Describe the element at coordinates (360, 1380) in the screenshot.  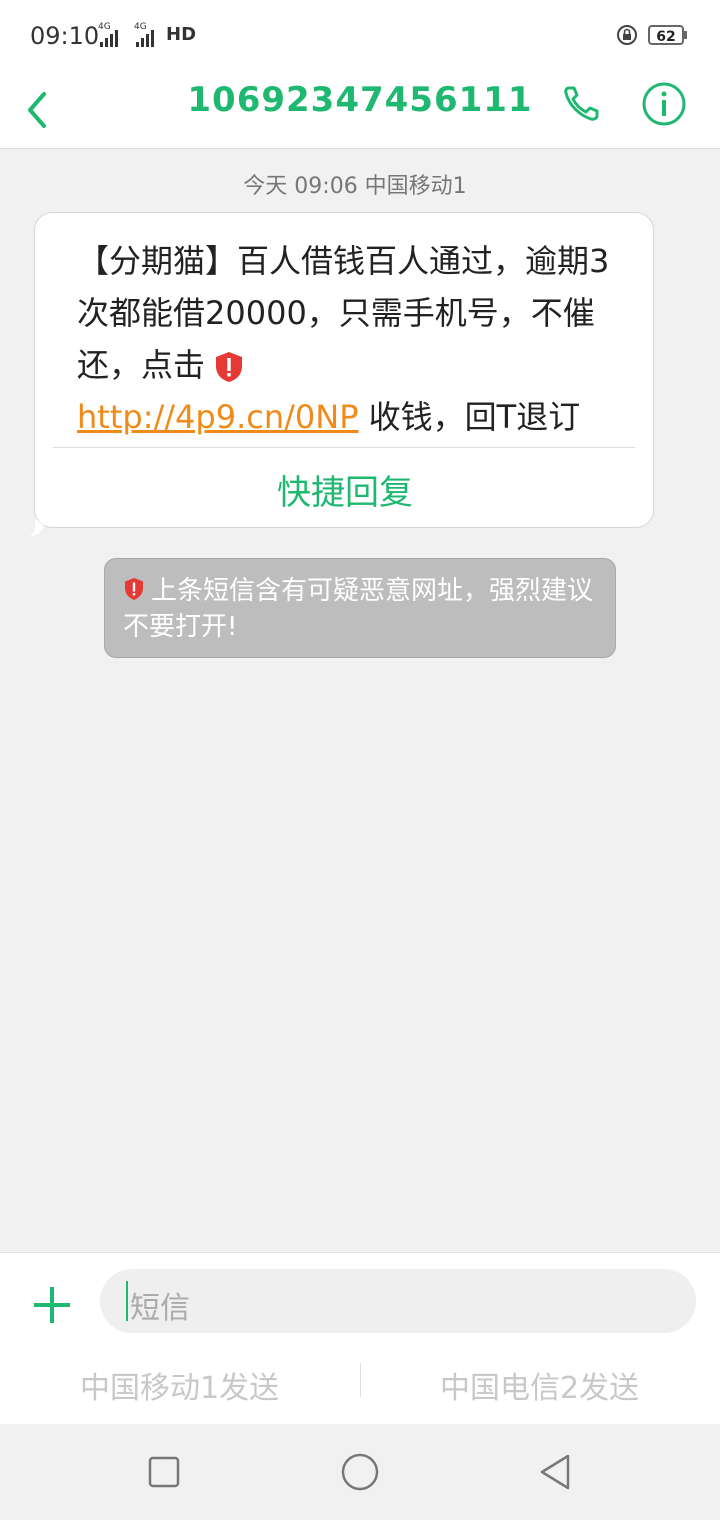
I see `send-divider` at that location.